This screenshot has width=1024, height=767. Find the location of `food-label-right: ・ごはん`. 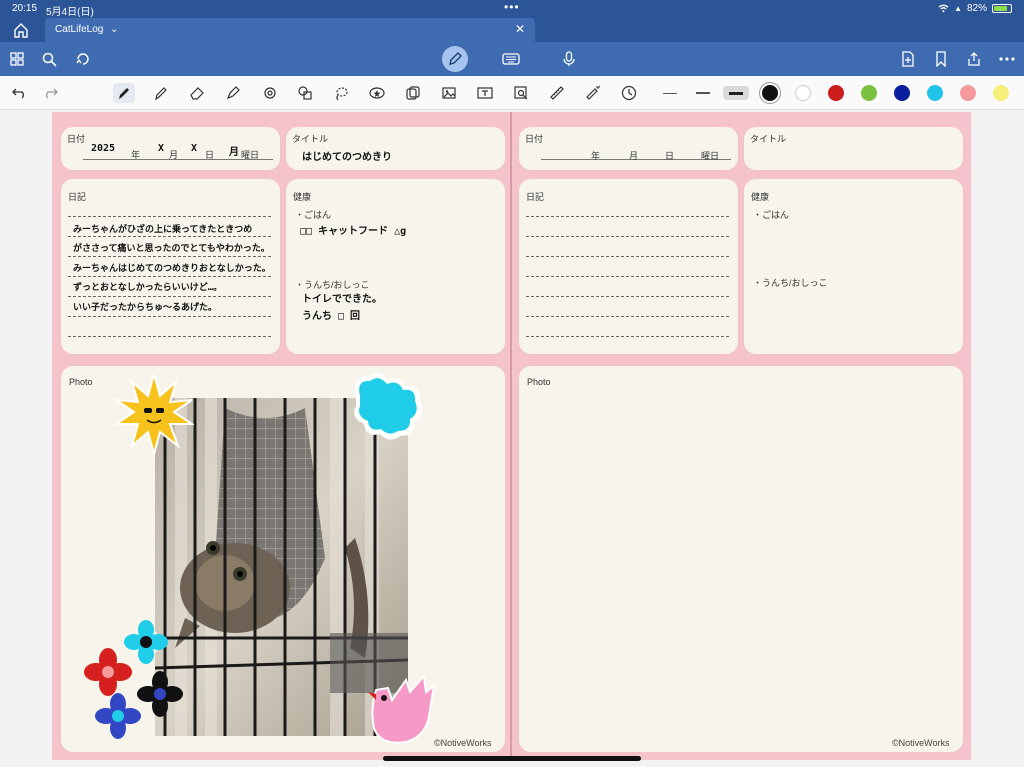

food-label-right: ・ごはん is located at coordinates (771, 215).